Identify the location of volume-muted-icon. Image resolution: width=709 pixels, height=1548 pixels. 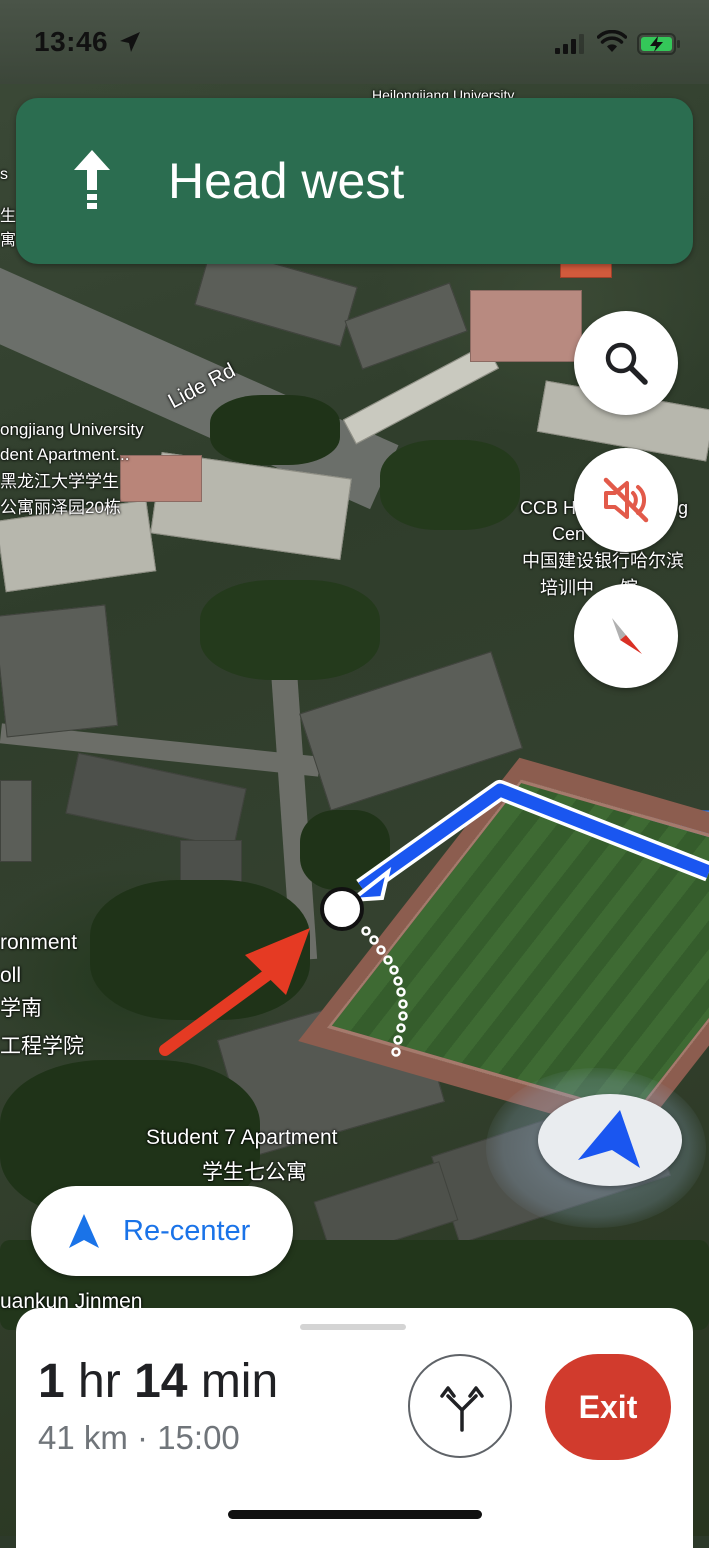
(626, 500).